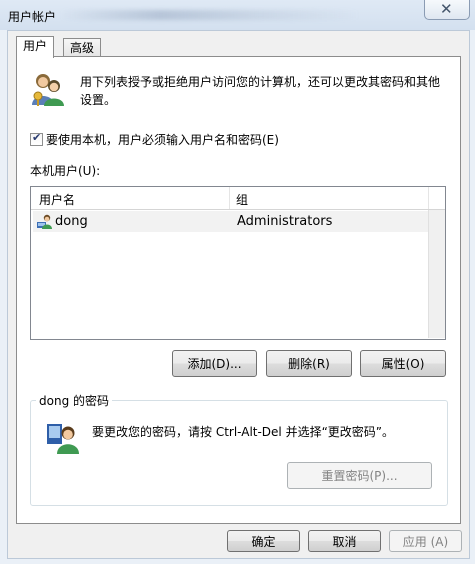 Image resolution: width=475 pixels, height=564 pixels. Describe the element at coordinates (210, 15) in the screenshot. I see `blurred-title-background` at that location.